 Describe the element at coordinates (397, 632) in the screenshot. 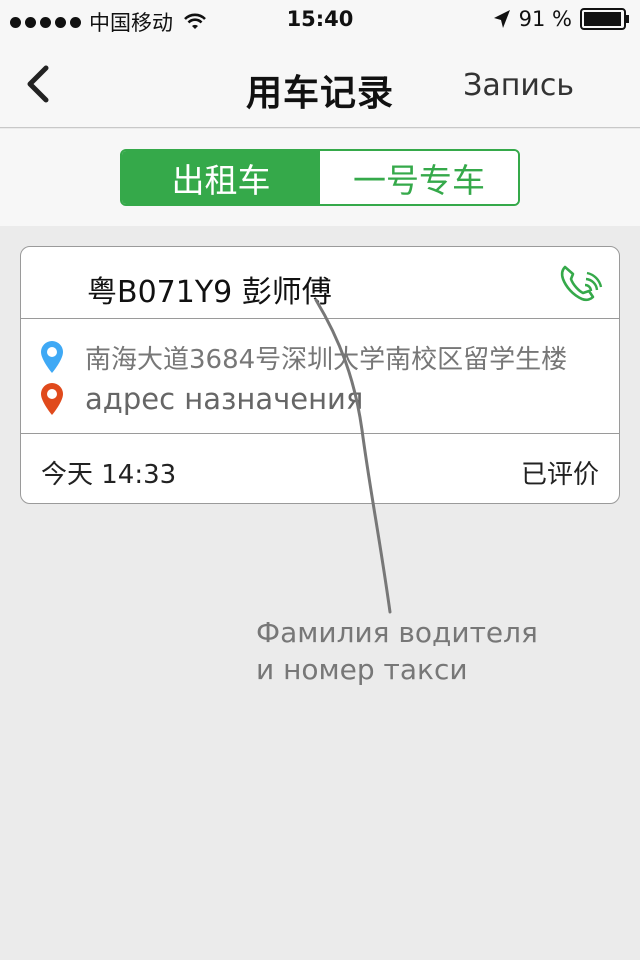

I see `annotation-line-1: Фамилия водителя` at that location.